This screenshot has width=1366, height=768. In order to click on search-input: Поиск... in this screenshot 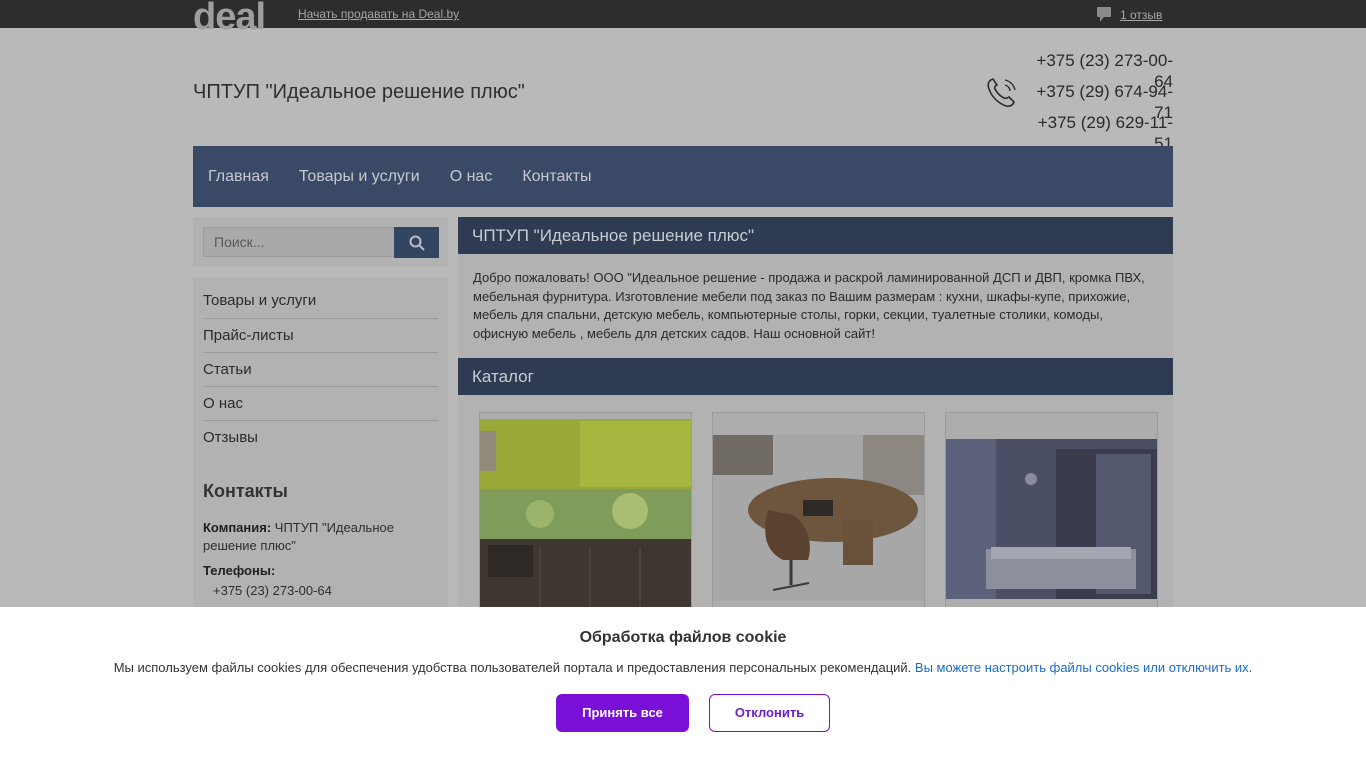, I will do `click(299, 242)`.